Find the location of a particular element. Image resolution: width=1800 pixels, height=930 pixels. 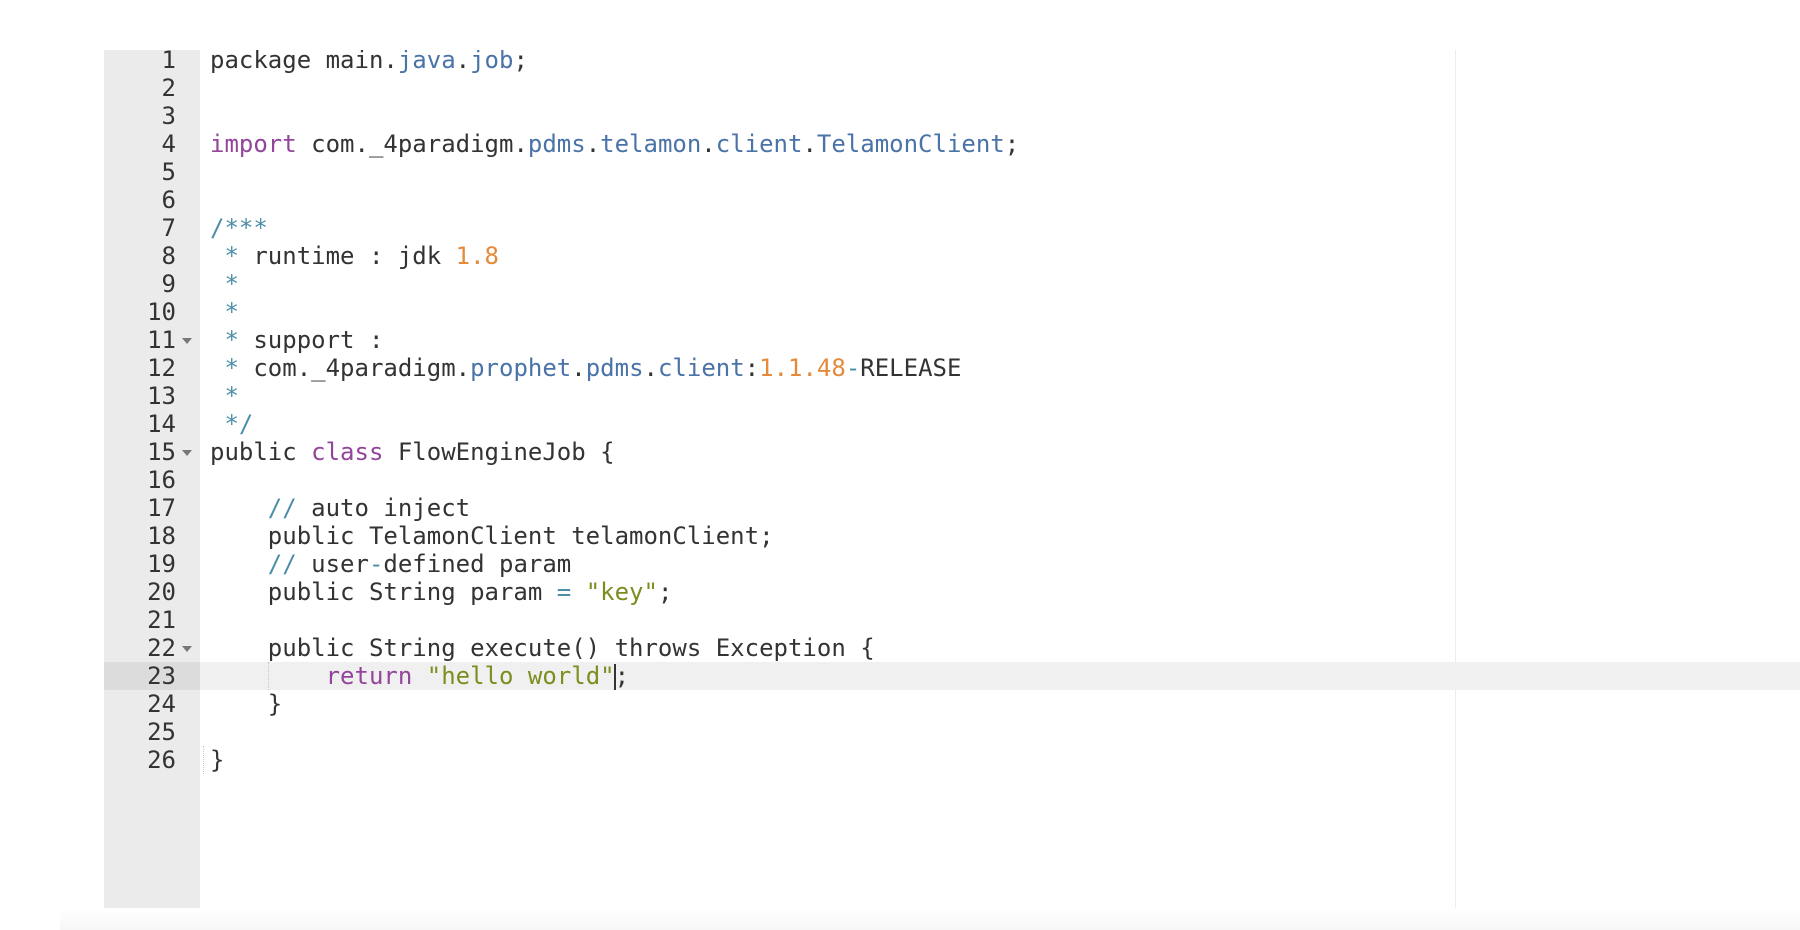

gutter-line-24: 24 is located at coordinates (152, 704).